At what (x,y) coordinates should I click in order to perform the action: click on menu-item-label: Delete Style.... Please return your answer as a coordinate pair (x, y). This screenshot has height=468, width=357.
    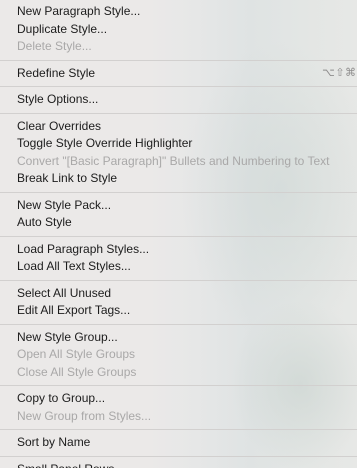
    Looking at the image, I should click on (54, 46).